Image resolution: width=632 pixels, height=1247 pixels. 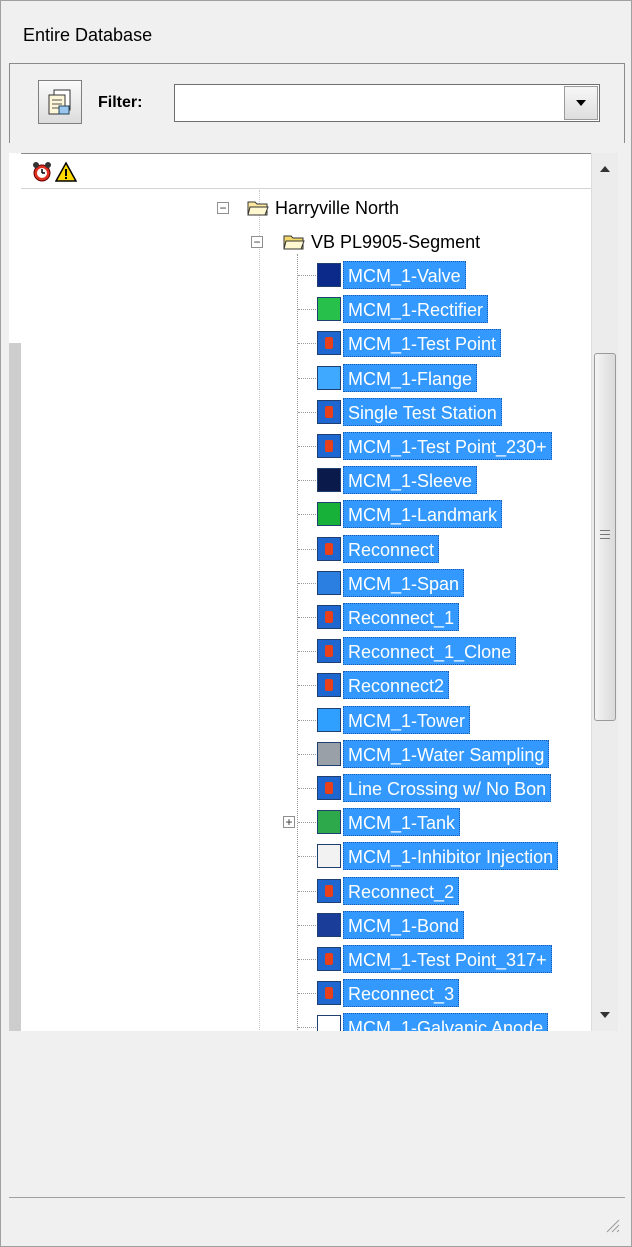 I want to click on tree-item: MCM_1-Rectifier, so click(x=403, y=309).